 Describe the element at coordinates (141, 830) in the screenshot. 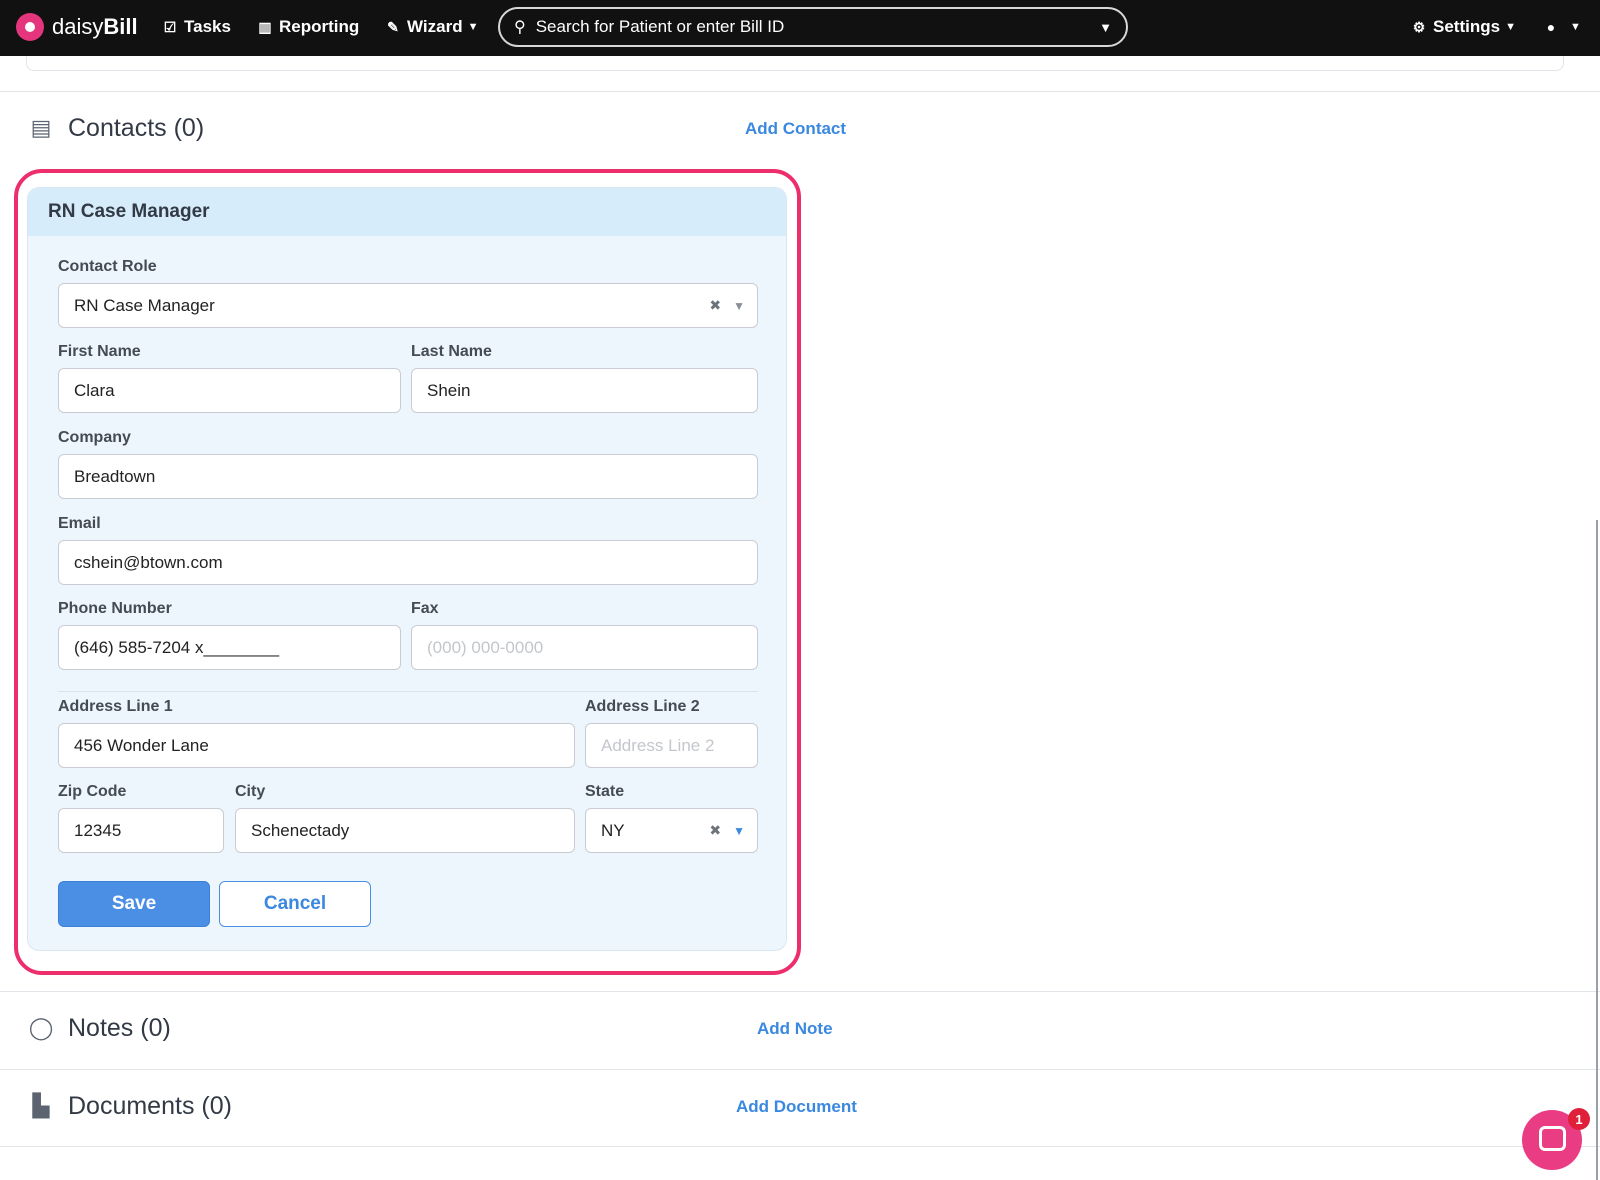

I see `zip-code-field` at that location.